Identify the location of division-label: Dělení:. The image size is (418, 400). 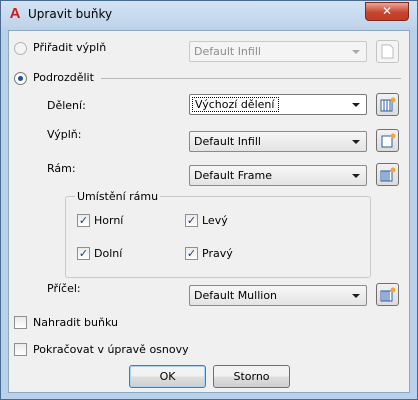
(66, 105).